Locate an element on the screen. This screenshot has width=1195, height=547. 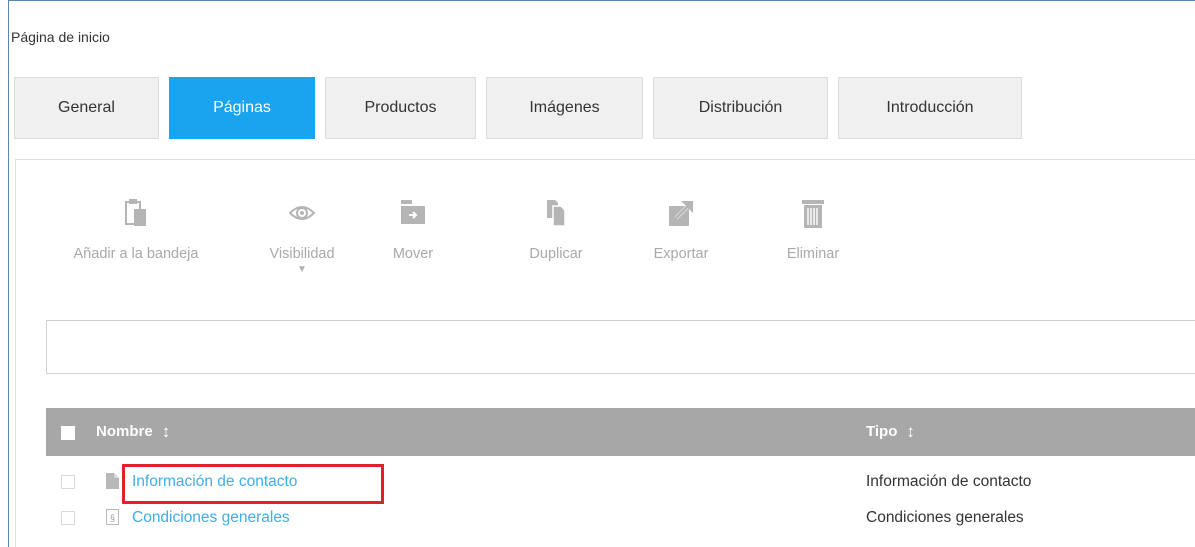
folder-move-icon is located at coordinates (413, 216).